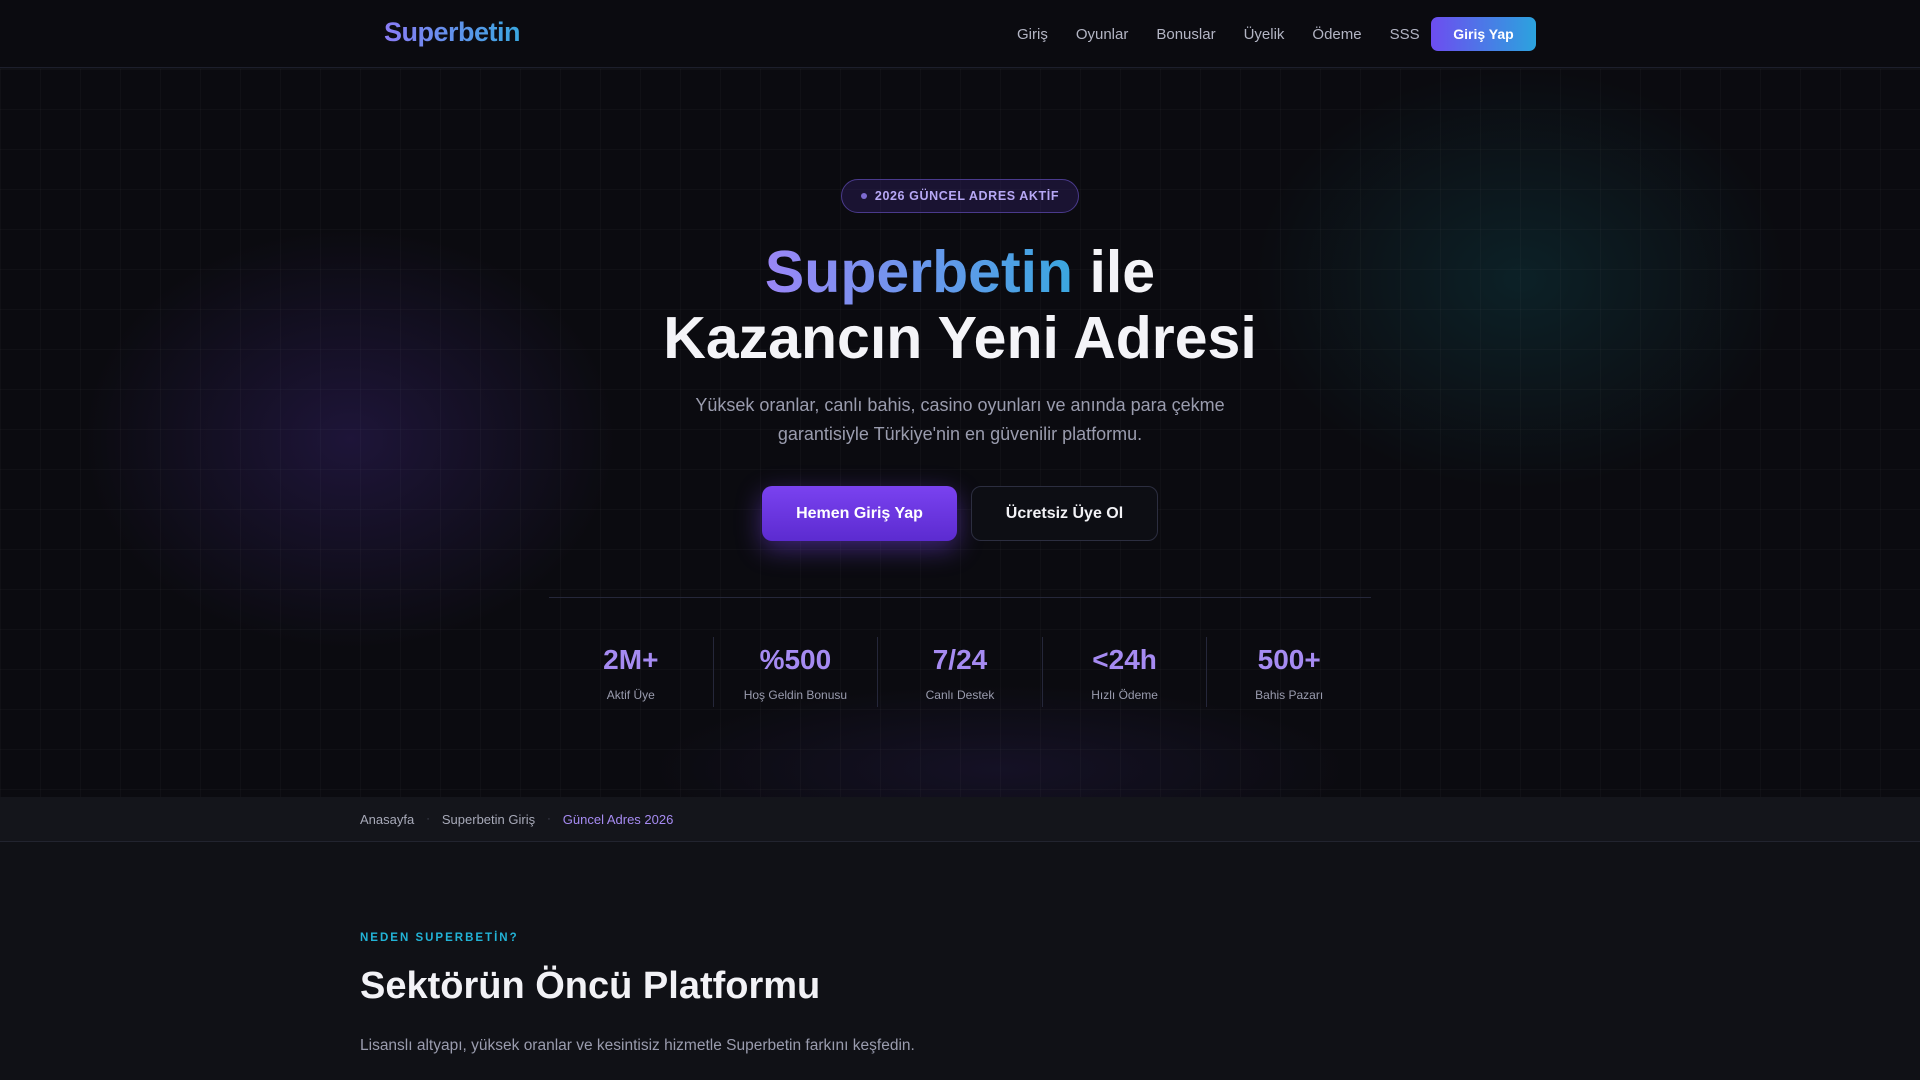 The height and width of the screenshot is (1080, 1920). What do you see at coordinates (960, 338) in the screenshot?
I see `hero-title-line2: Kazancın Yeni Adresi` at bounding box center [960, 338].